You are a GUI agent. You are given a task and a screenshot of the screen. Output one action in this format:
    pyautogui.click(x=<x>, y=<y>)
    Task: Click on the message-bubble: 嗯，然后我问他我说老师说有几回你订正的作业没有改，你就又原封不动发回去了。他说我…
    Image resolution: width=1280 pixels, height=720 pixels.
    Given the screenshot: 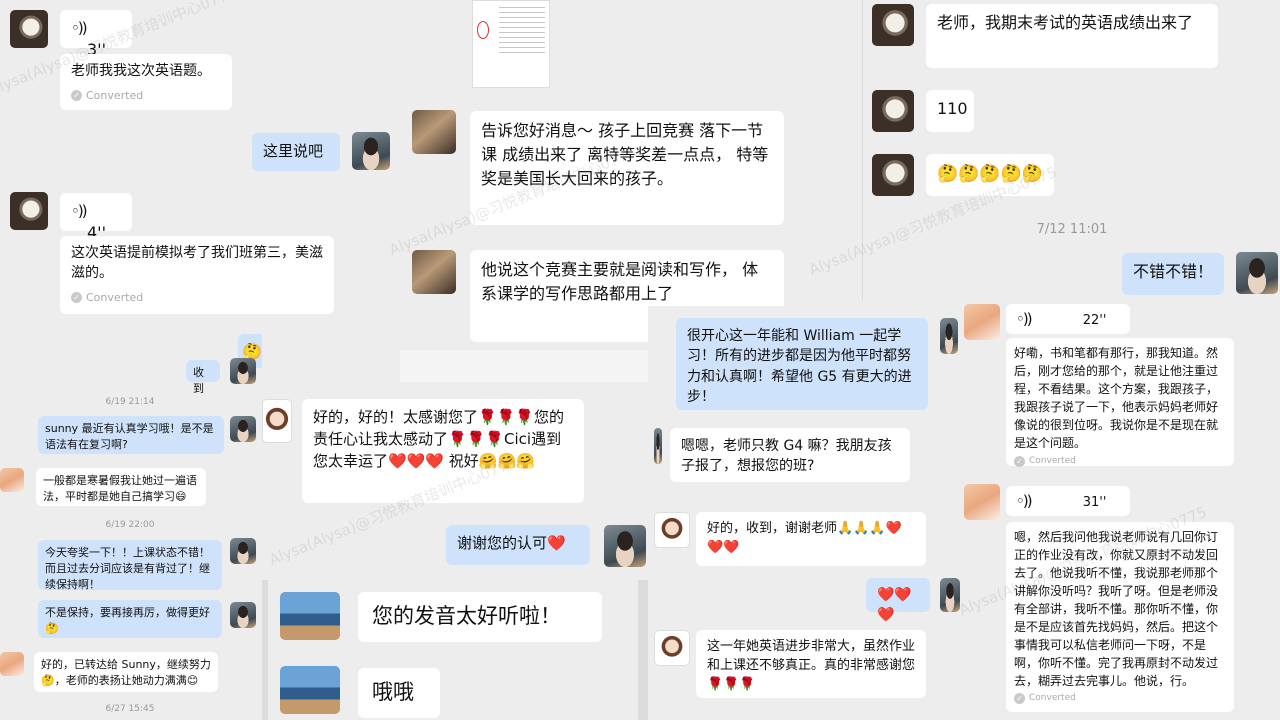 What is the action you would take?
    pyautogui.click(x=1120, y=617)
    